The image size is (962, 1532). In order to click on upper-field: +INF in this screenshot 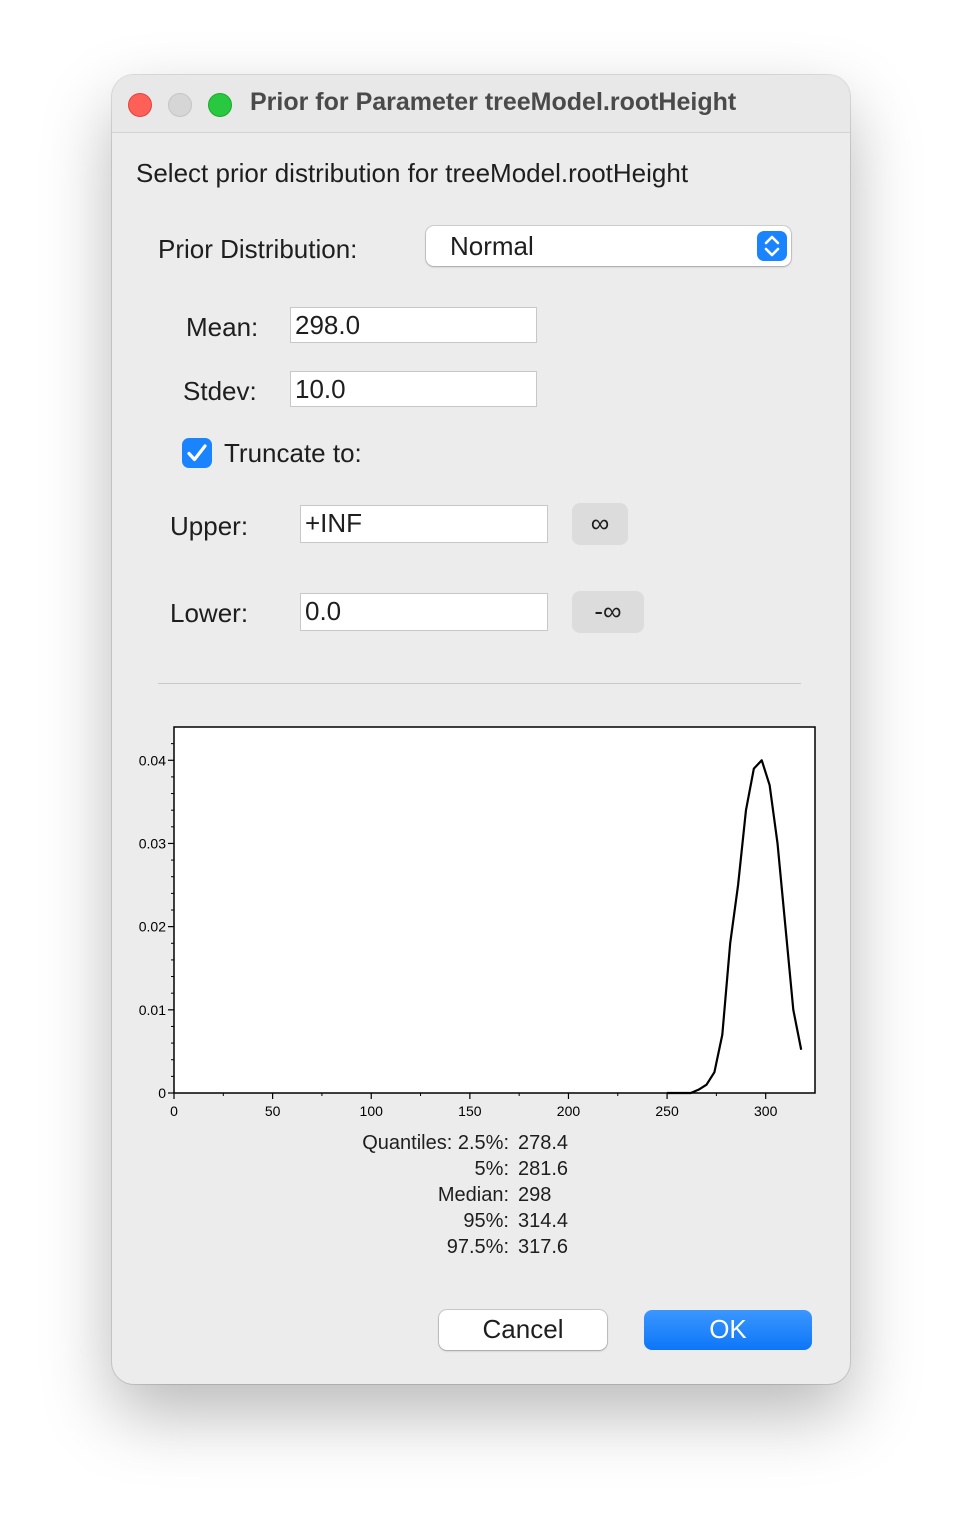, I will do `click(424, 524)`.